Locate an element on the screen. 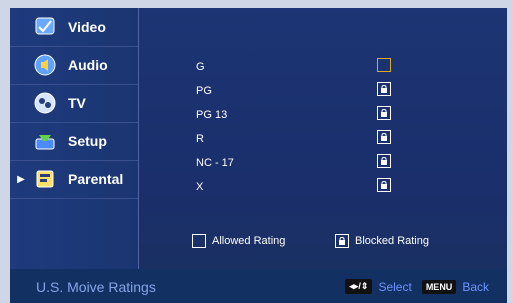 This screenshot has height=303, width=513. menu-key-icon: MENU is located at coordinates (439, 286).